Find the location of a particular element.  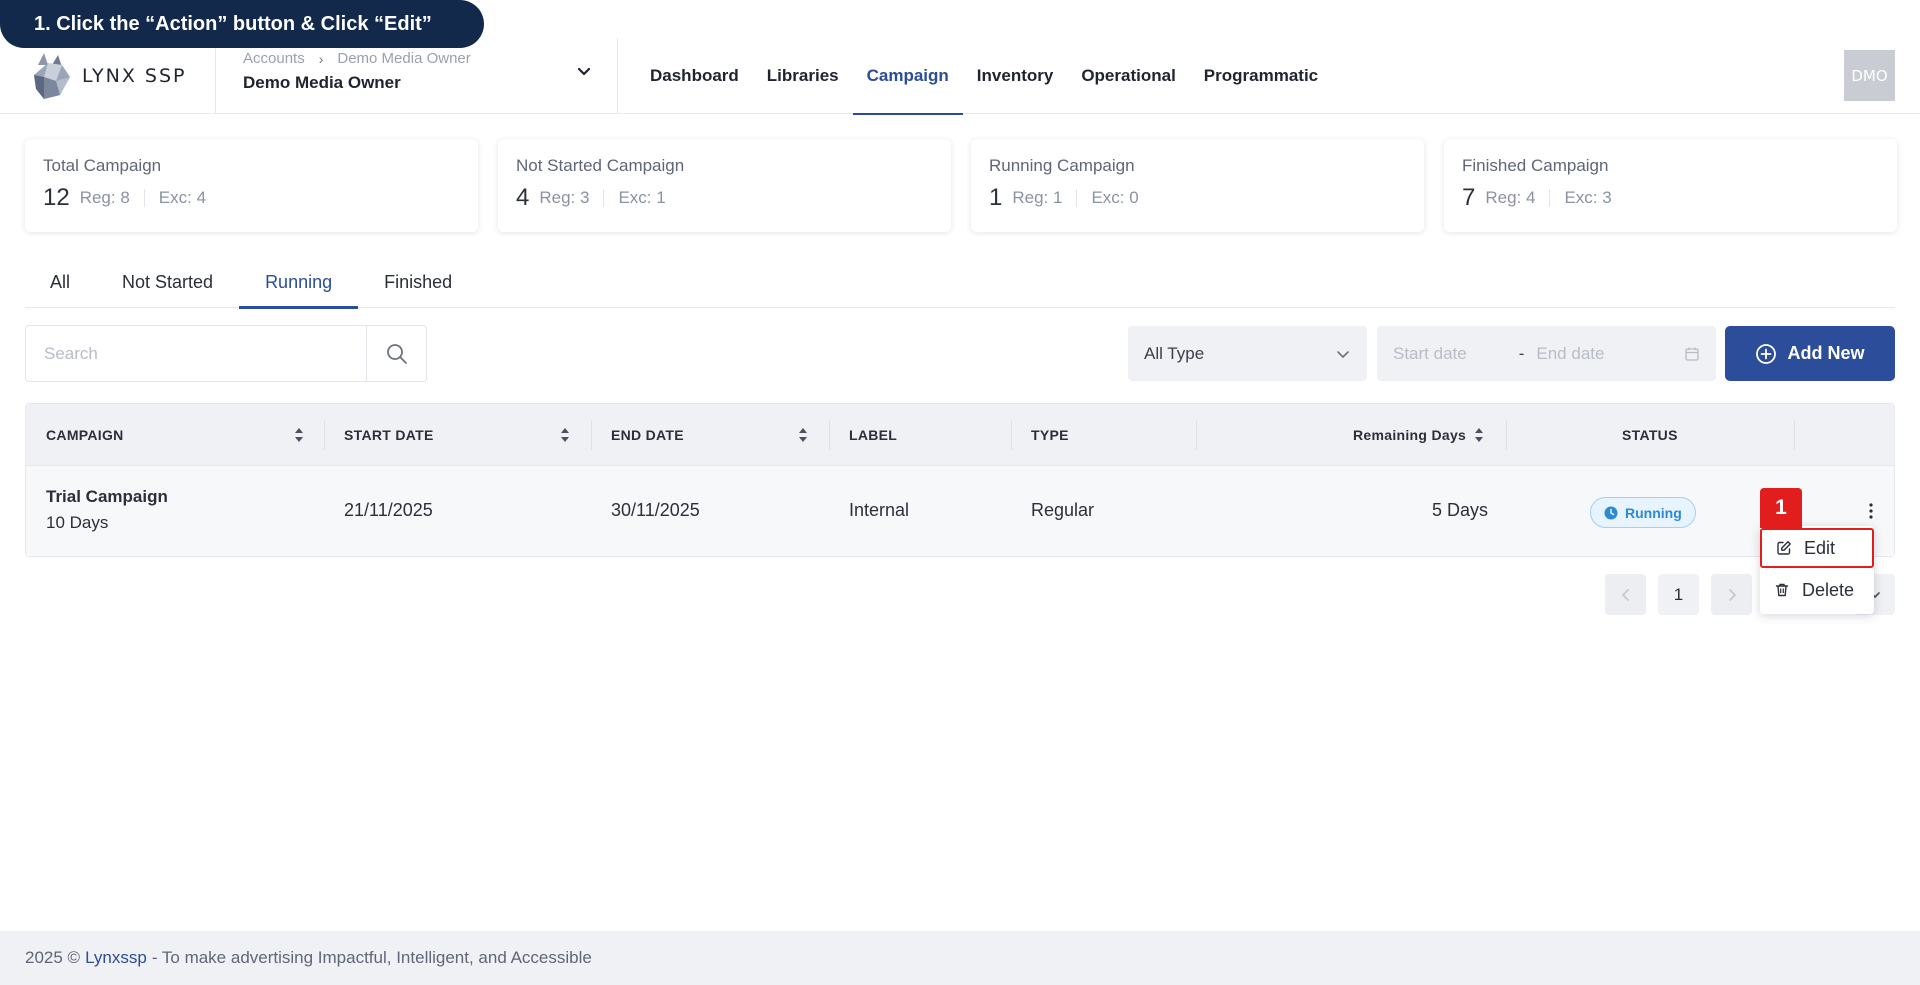

search-button is located at coordinates (396, 353).